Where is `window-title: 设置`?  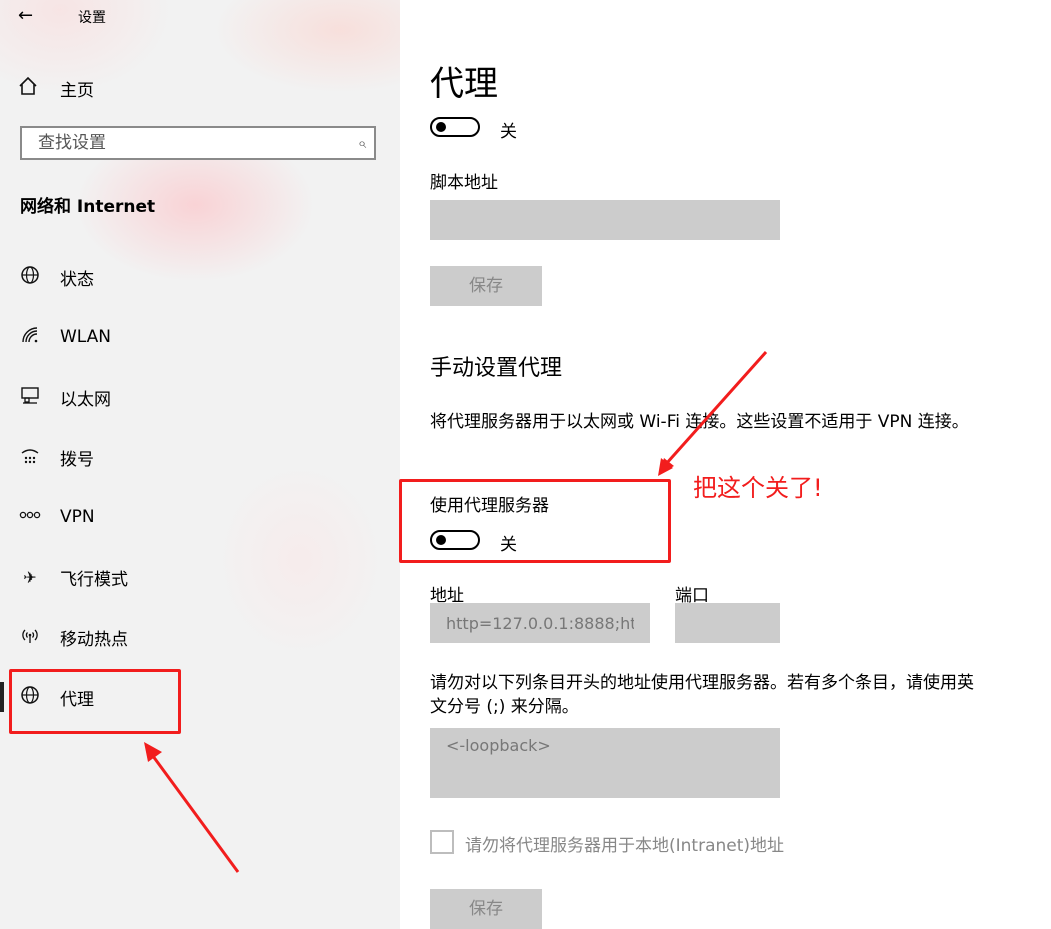
window-title: 设置 is located at coordinates (92, 18).